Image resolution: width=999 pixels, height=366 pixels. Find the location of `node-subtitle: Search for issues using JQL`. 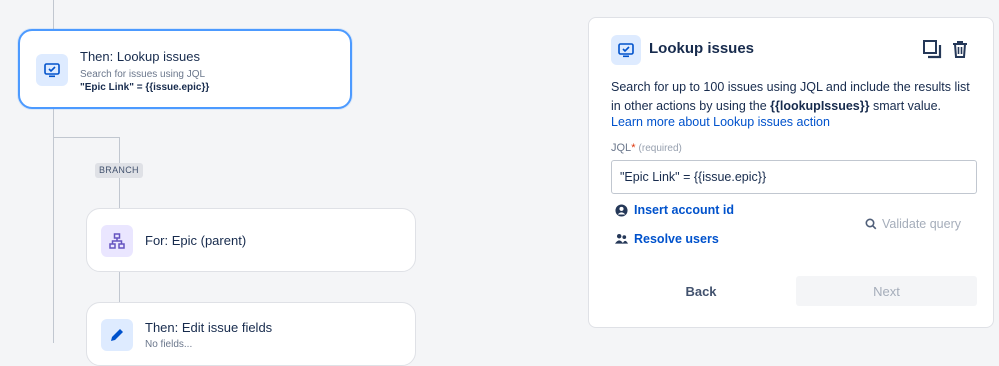

node-subtitle: Search for issues using JQL is located at coordinates (143, 74).